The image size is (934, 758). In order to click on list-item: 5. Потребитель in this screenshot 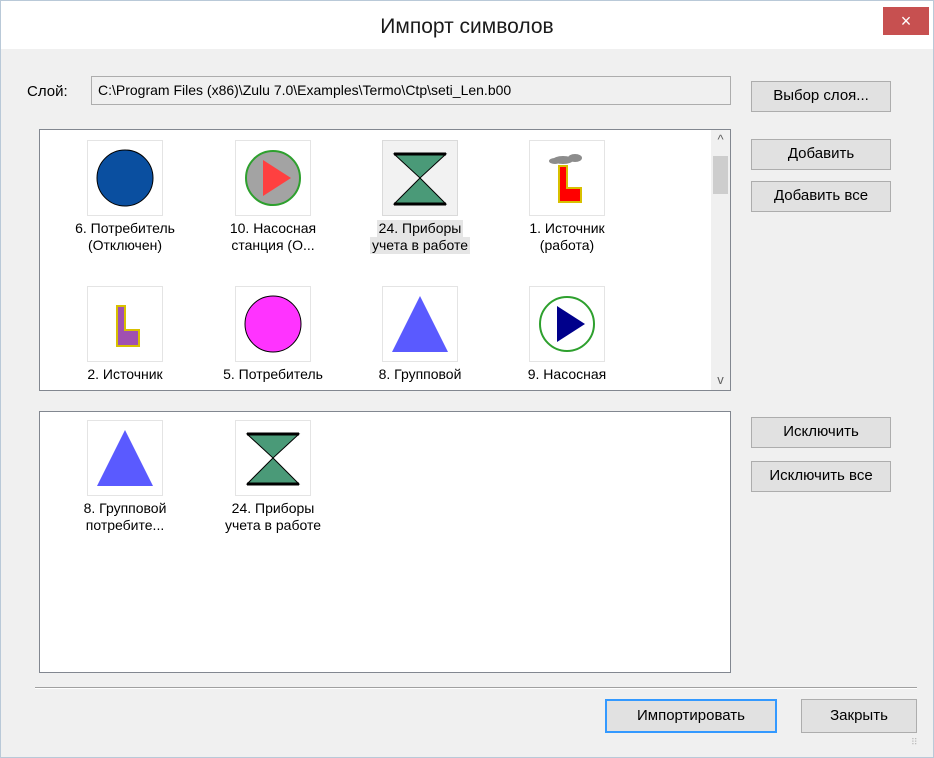, I will do `click(273, 334)`.